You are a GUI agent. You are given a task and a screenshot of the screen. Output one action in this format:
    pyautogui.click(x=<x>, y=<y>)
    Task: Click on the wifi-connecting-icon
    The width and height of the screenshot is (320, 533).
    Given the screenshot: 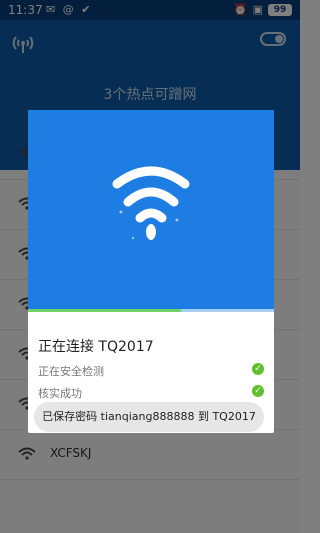 What is the action you would take?
    pyautogui.click(x=151, y=203)
    